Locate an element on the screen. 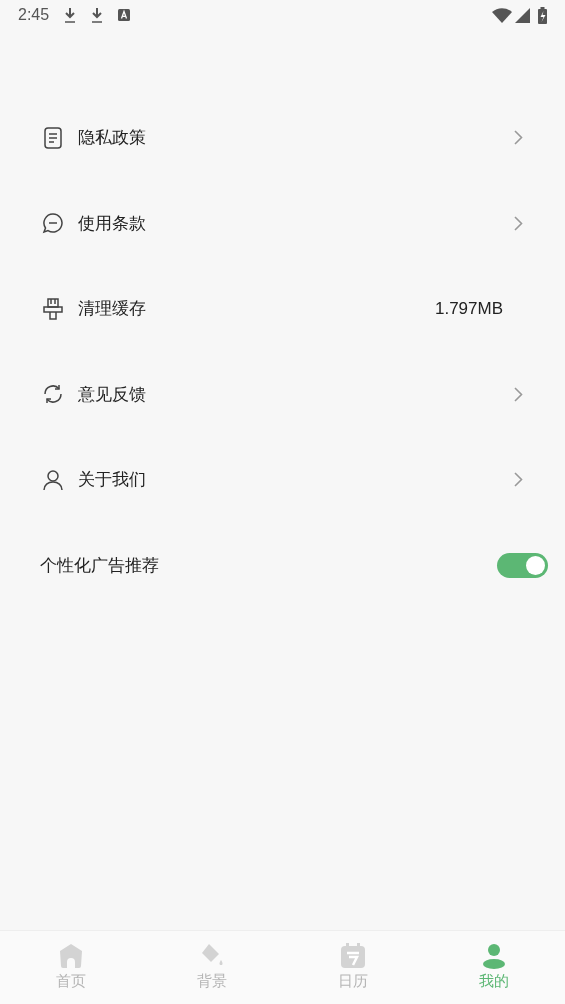  nav-tab: 我的 is located at coordinates (494, 967).